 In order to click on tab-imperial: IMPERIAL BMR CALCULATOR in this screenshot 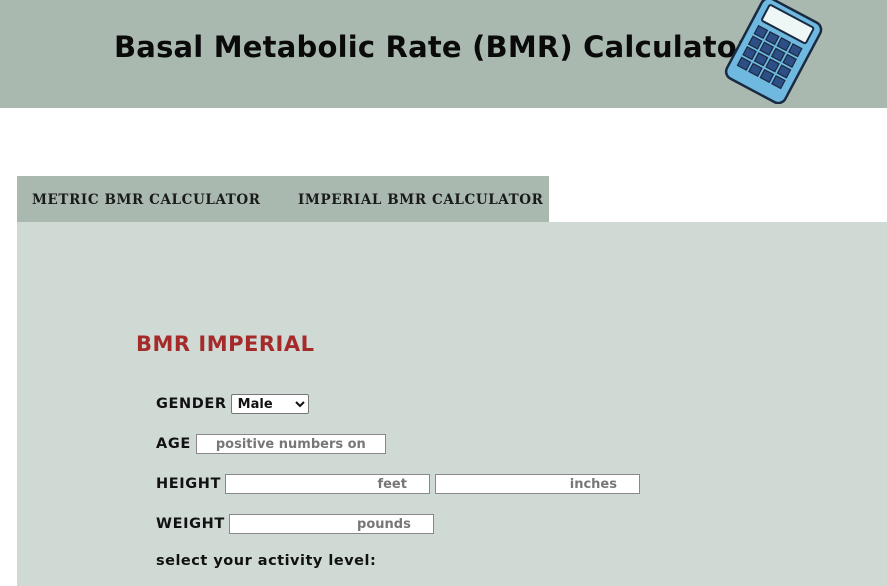, I will do `click(420, 200)`.